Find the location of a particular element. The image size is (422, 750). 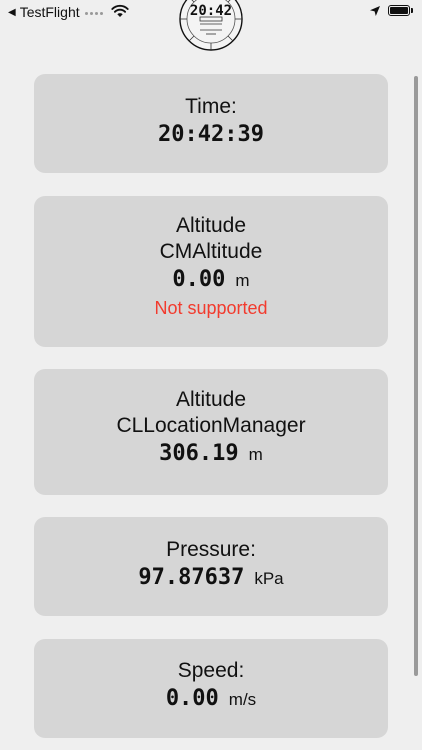

scroll-indicator is located at coordinates (416, 376).